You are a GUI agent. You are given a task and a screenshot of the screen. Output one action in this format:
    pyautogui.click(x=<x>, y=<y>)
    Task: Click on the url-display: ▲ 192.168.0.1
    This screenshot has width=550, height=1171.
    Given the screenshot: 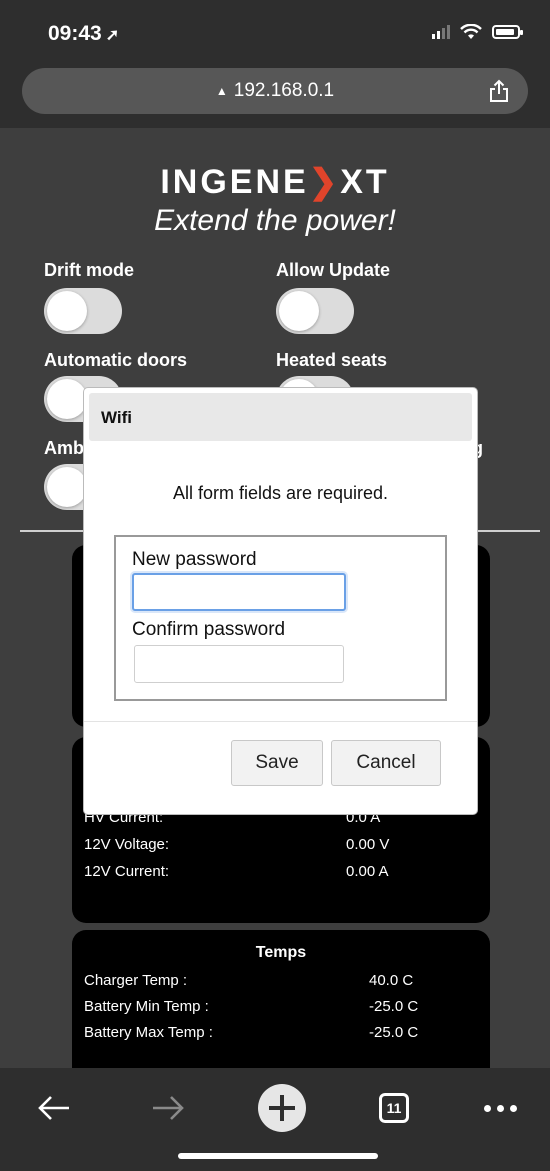 What is the action you would take?
    pyautogui.click(x=275, y=91)
    